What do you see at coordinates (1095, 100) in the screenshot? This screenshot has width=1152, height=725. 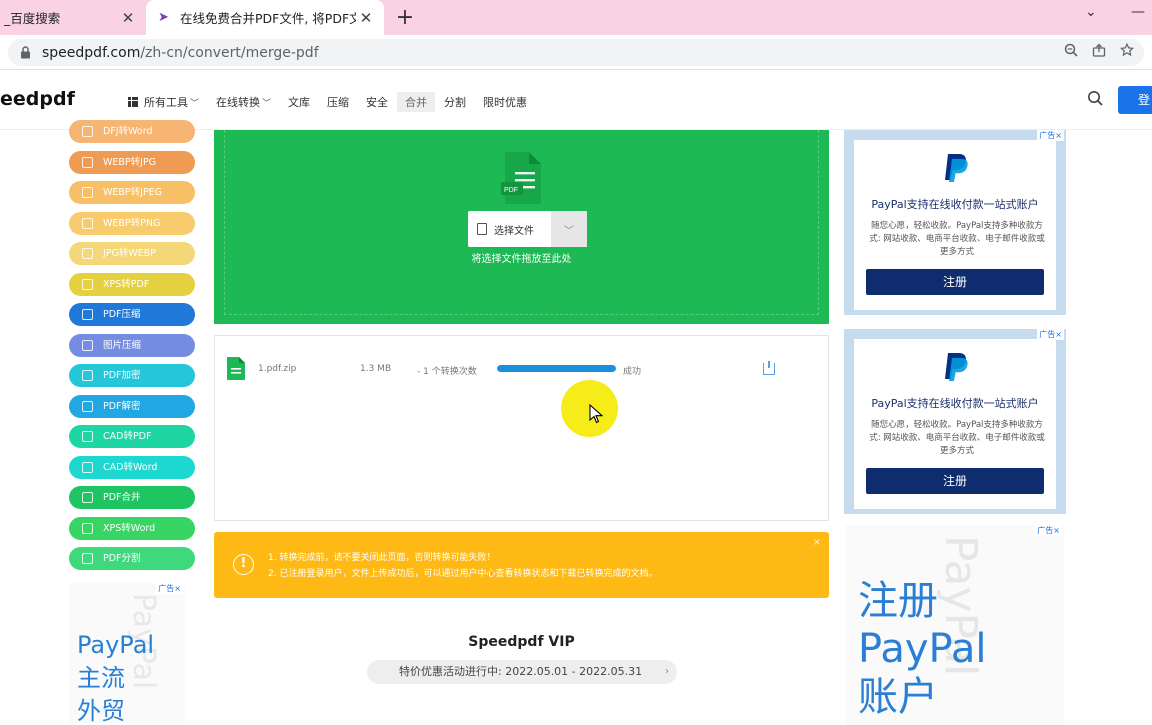 I see `search-icon` at bounding box center [1095, 100].